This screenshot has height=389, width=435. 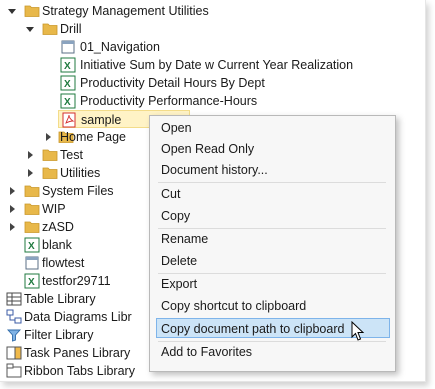 I want to click on tree-item-label: blank, so click(x=57, y=245).